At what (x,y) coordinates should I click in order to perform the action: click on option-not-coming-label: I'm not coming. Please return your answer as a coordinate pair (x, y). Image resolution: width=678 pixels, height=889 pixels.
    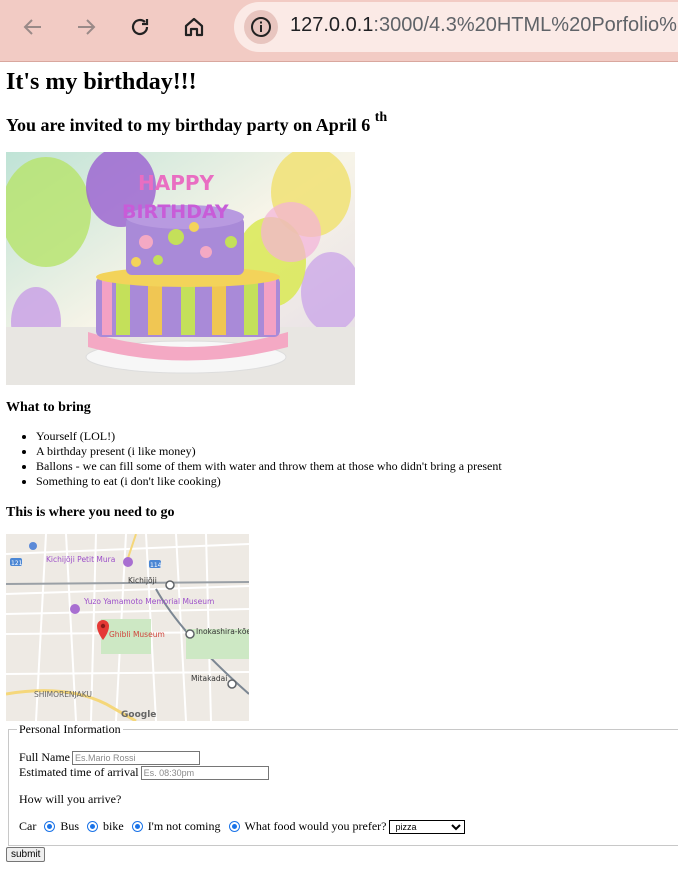
    Looking at the image, I should click on (184, 826).